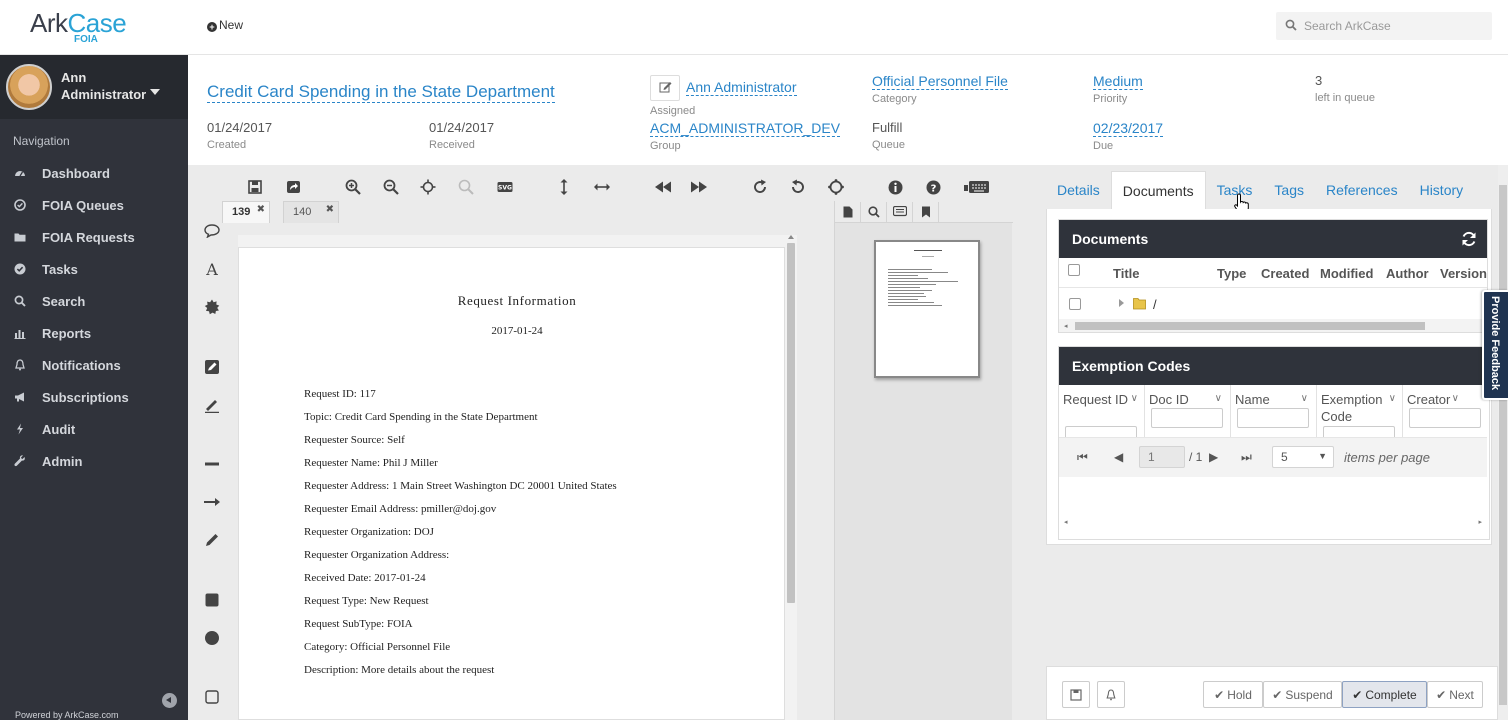  Describe the element at coordinates (665, 88) in the screenshot. I see `edit-assignee-button` at that location.